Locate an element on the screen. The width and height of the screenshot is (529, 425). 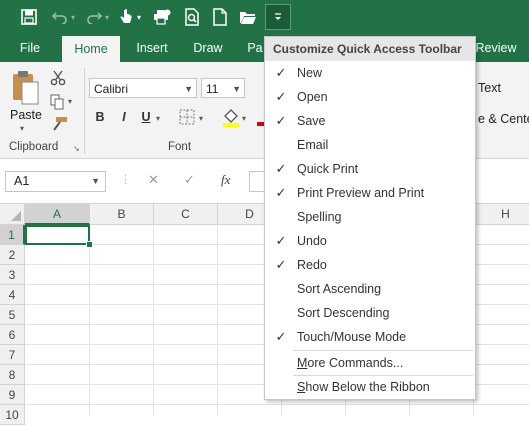
cancel-icon: ✕ is located at coordinates (153, 180).